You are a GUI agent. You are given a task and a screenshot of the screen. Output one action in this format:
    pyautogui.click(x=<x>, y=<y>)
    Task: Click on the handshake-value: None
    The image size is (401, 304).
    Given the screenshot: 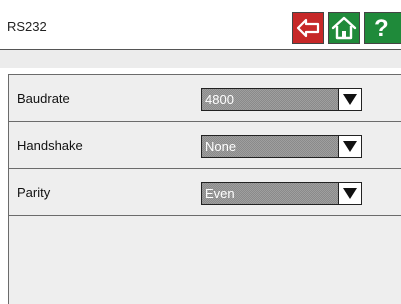 What is the action you would take?
    pyautogui.click(x=221, y=146)
    